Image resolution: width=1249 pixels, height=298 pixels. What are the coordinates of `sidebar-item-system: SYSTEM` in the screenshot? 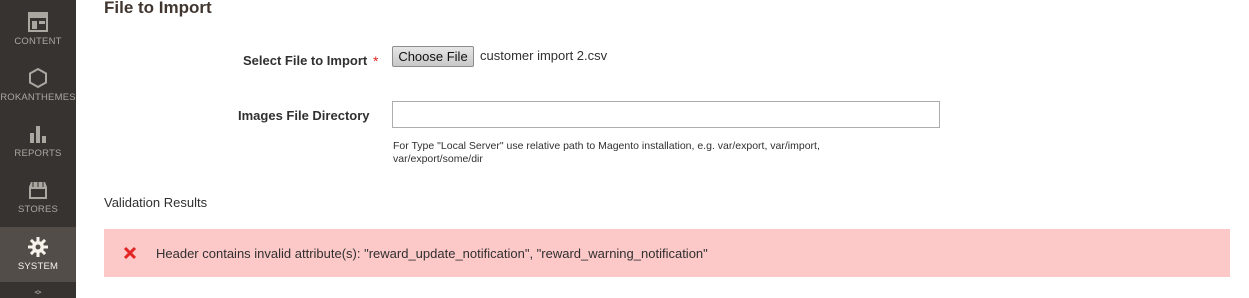 It's located at (38, 254).